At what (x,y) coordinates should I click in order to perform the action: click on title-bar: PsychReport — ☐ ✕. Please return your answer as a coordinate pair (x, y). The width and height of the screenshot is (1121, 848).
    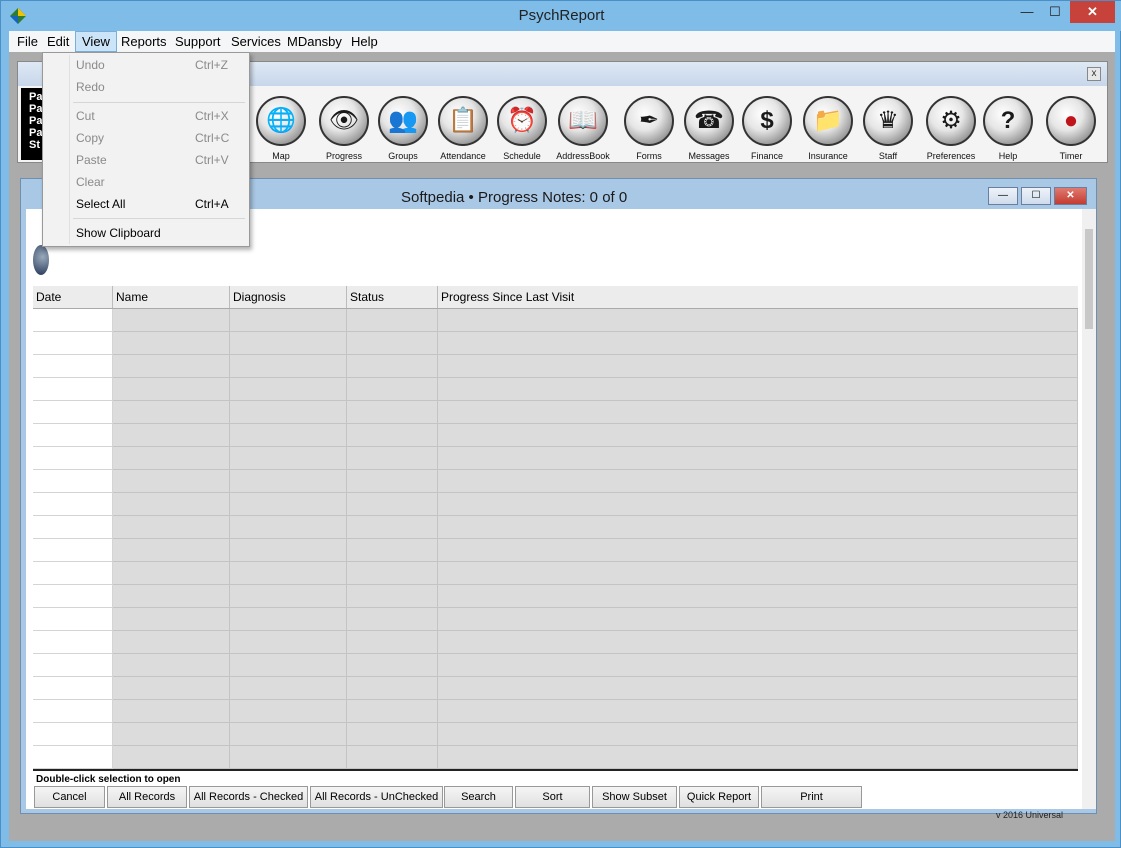
    Looking at the image, I should click on (561, 16).